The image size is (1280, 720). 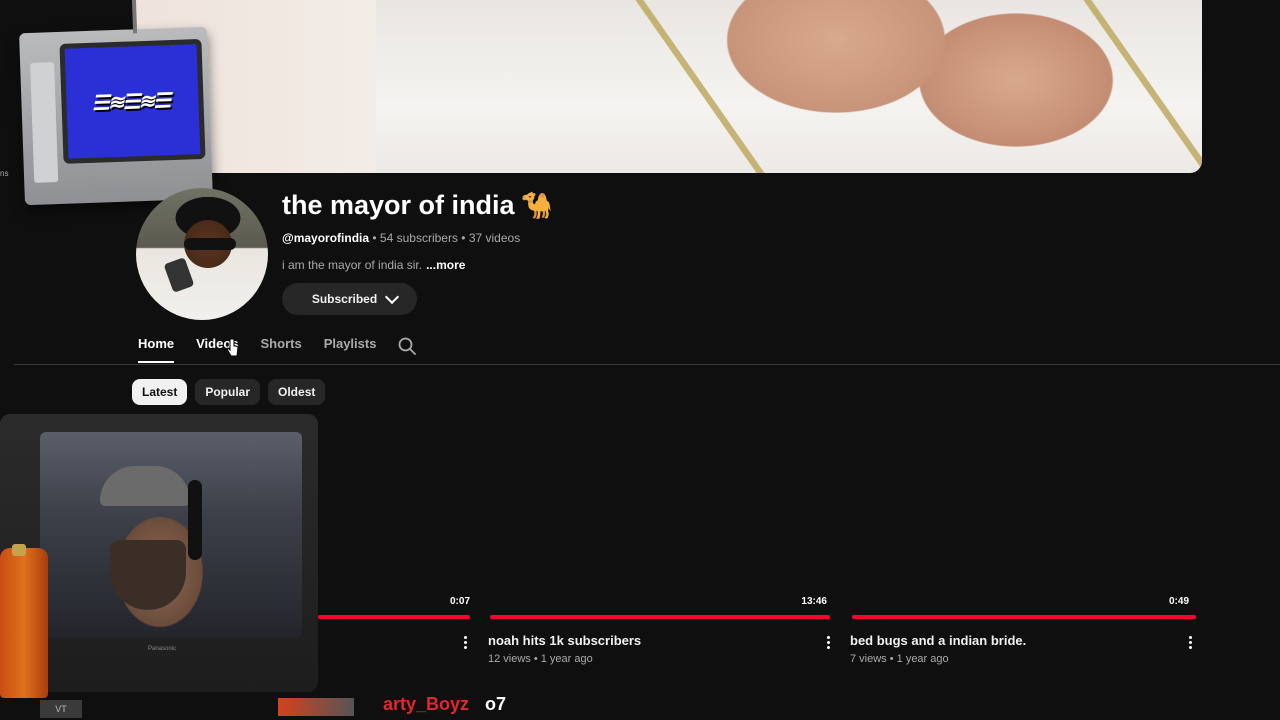 I want to click on tab-shorts: Shorts, so click(x=281, y=349).